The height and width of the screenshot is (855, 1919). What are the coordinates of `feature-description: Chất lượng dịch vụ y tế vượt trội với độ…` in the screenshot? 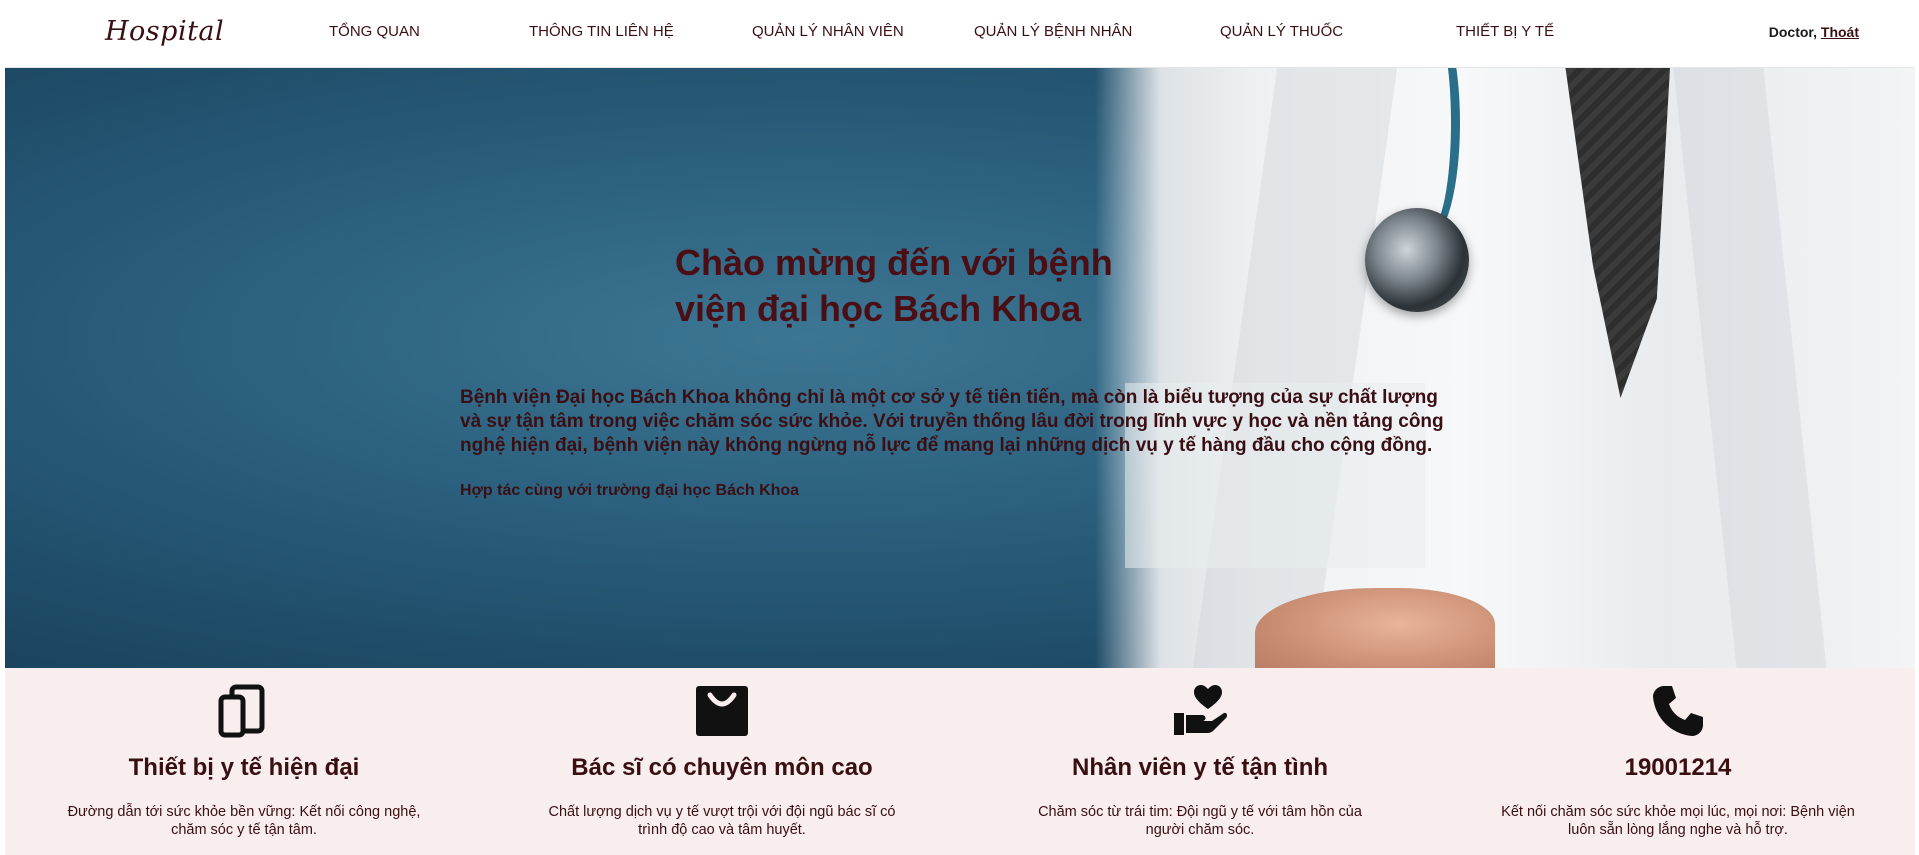 It's located at (722, 821).